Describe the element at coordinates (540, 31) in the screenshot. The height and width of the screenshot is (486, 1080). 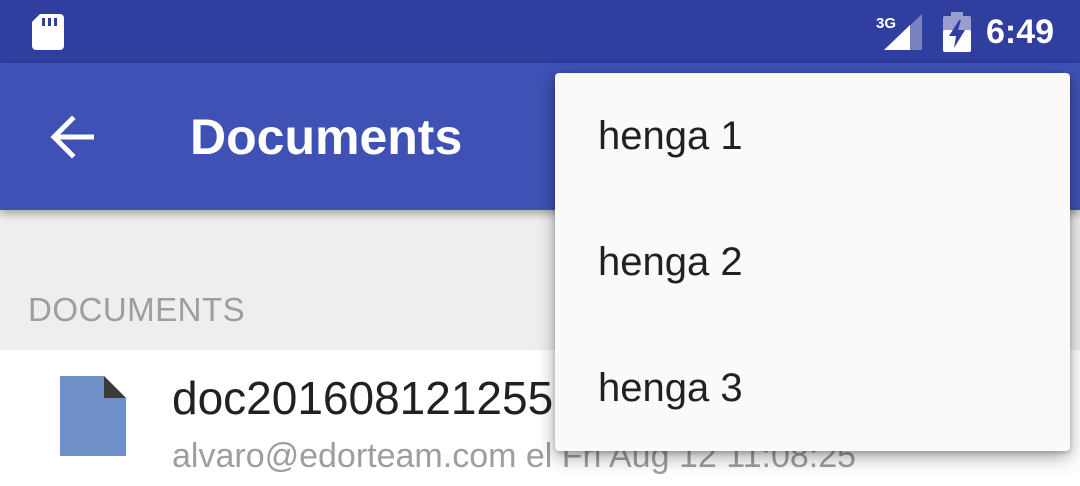
I see `status-bar: 3G 6:49` at that location.